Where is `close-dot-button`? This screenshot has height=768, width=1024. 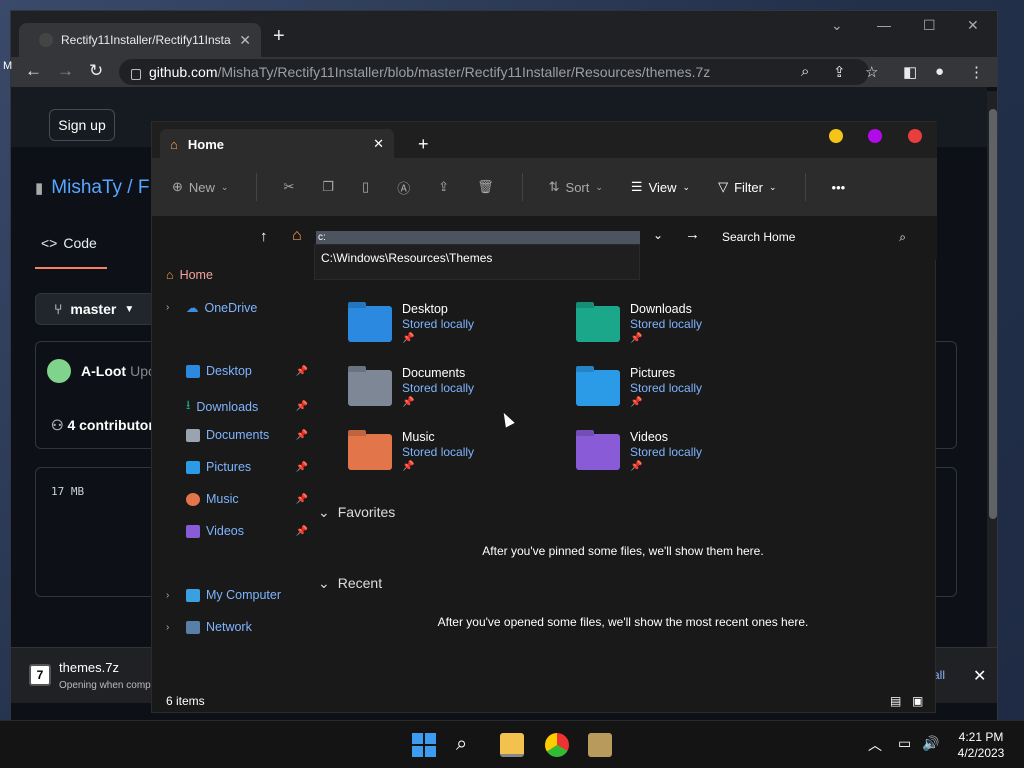
close-dot-button is located at coordinates (915, 136).